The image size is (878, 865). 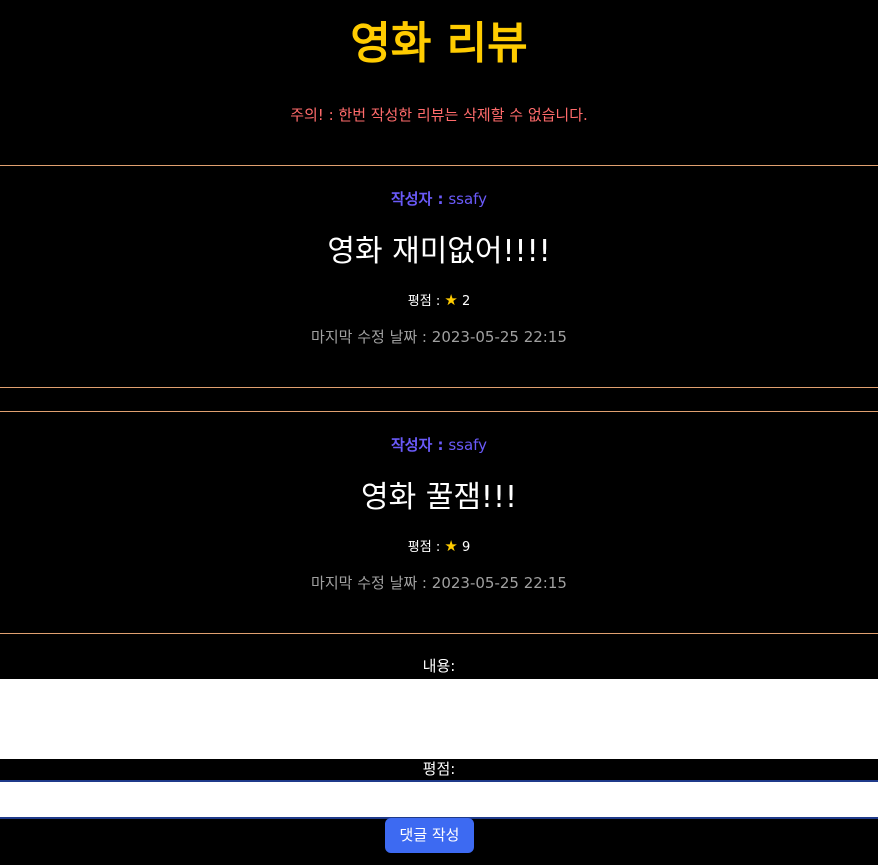 I want to click on rating-field-label: 평점:, so click(x=439, y=769).